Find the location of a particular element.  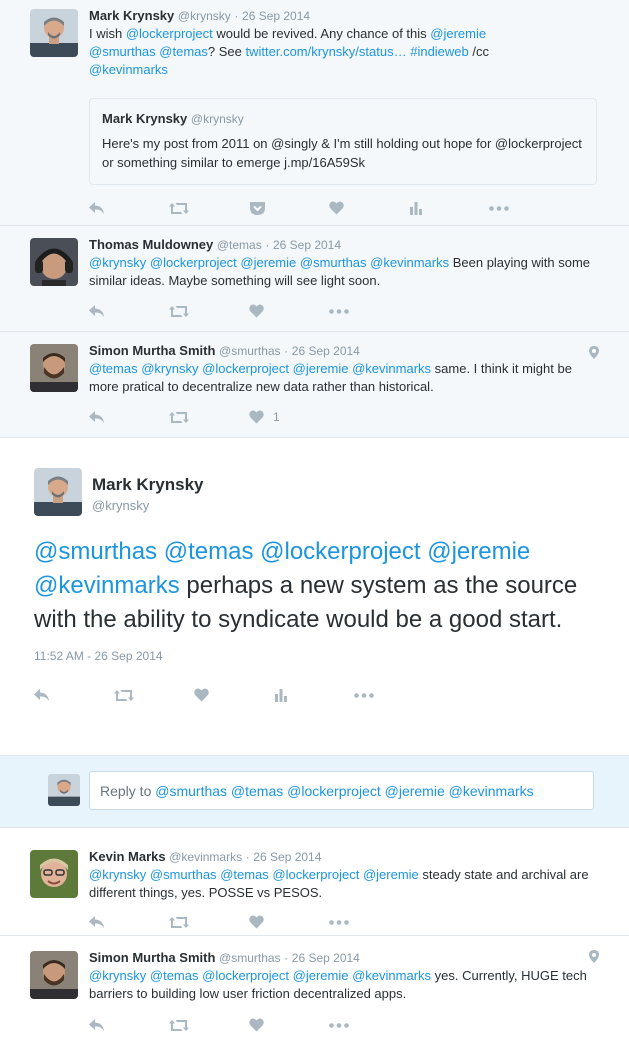

like-icon is located at coordinates (336, 208).